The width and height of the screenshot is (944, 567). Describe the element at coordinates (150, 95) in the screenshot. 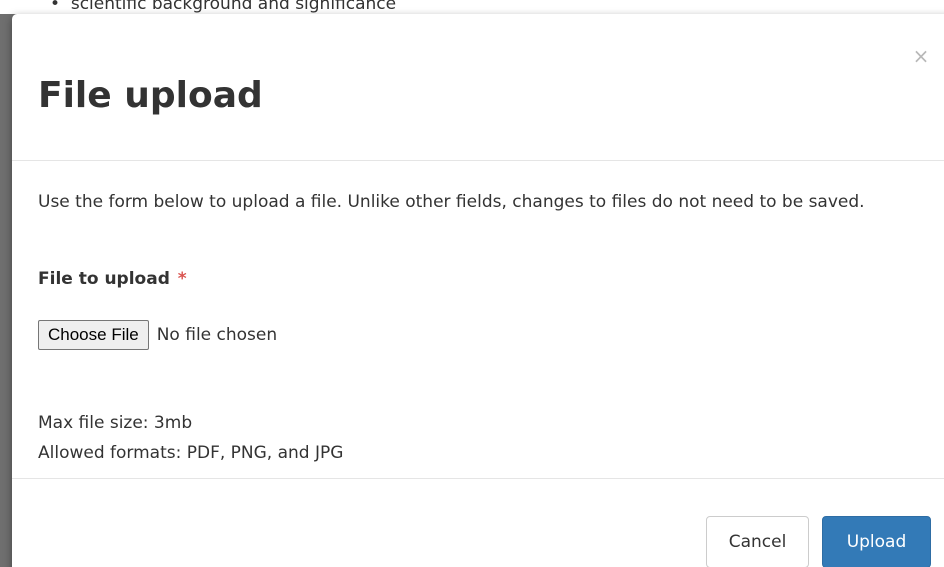

I see `modal-title: File upload` at that location.